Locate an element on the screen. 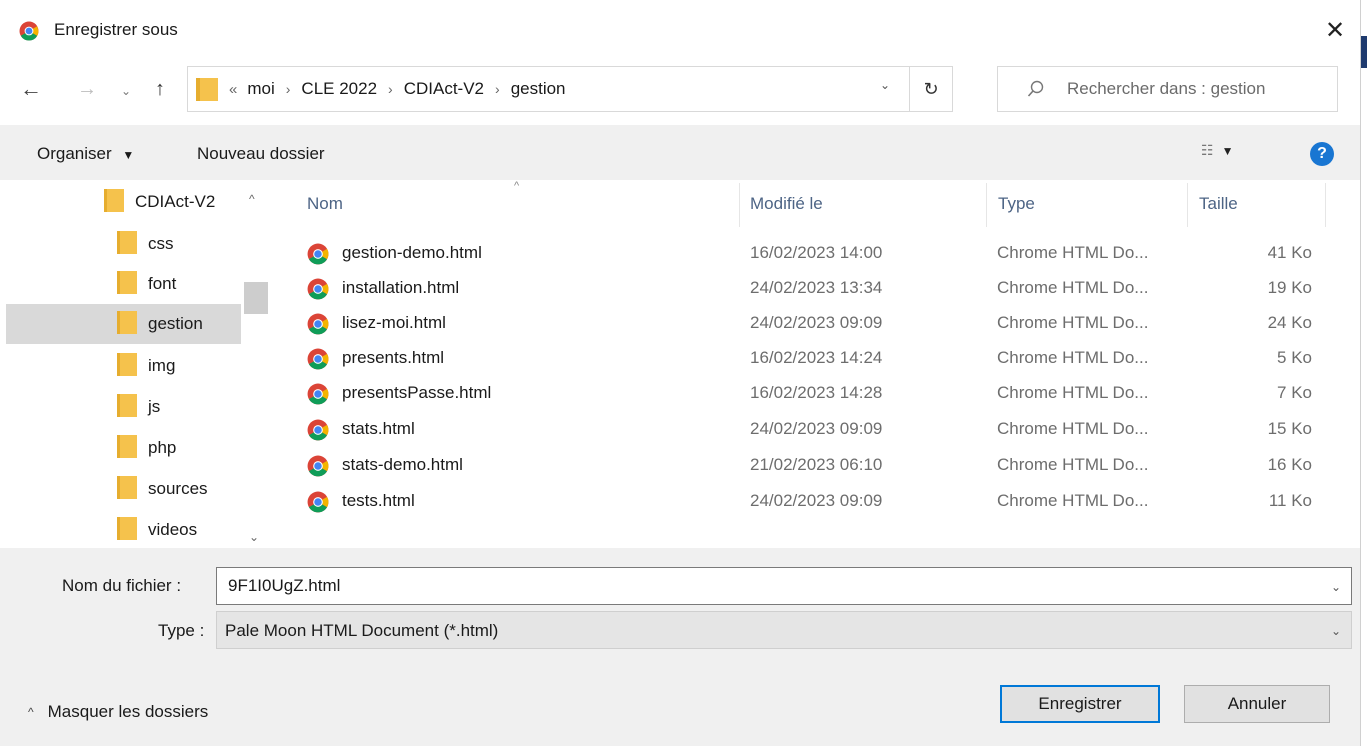 The image size is (1367, 746). tree-item-label: videos is located at coordinates (173, 529).